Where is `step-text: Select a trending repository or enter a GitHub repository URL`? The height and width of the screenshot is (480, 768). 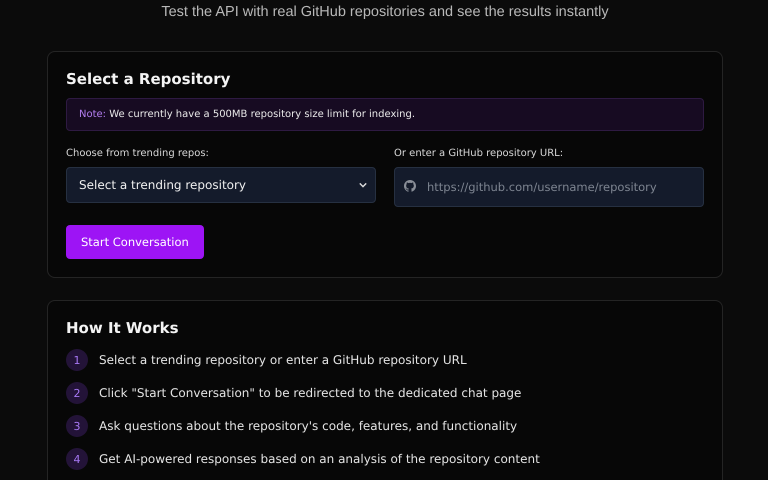
step-text: Select a trending repository or enter a GitHub repository URL is located at coordinates (283, 360).